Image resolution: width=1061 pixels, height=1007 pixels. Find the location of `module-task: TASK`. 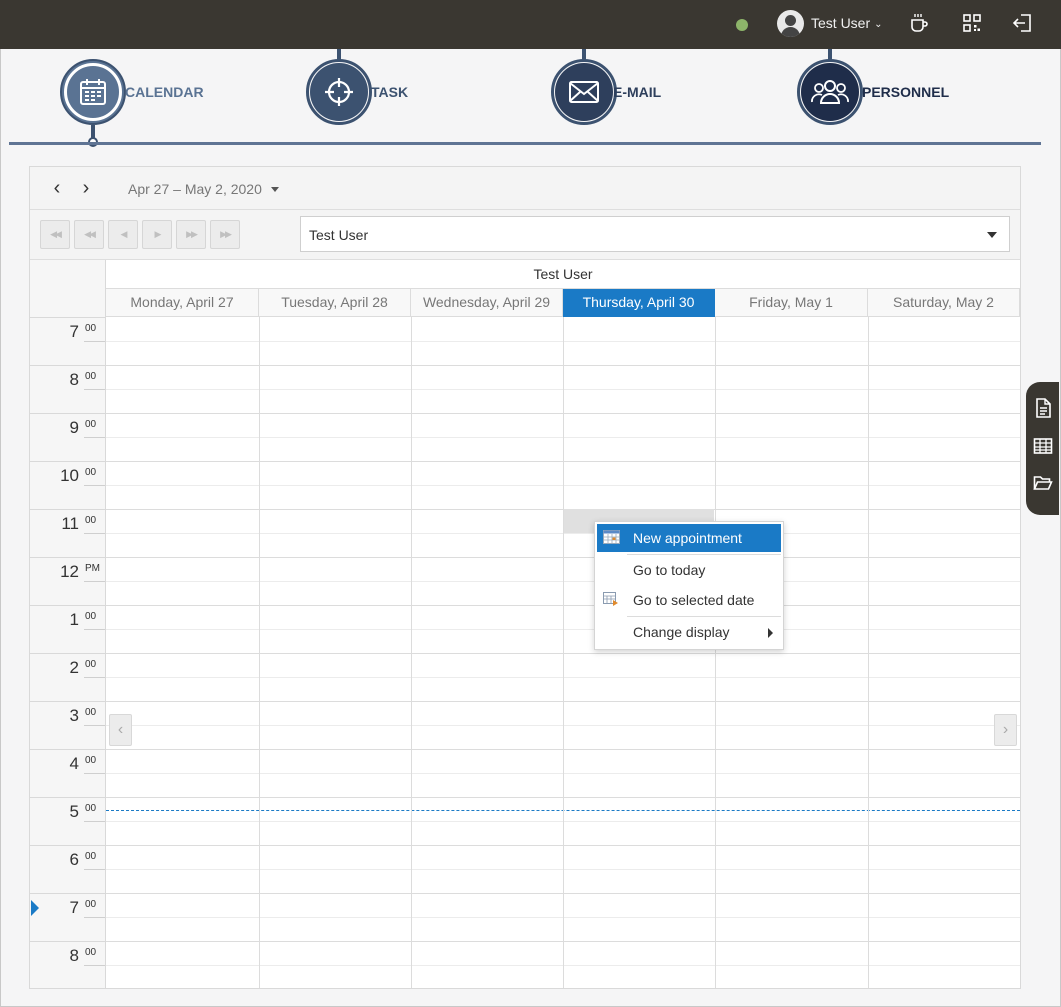

module-task: TASK is located at coordinates (381, 99).